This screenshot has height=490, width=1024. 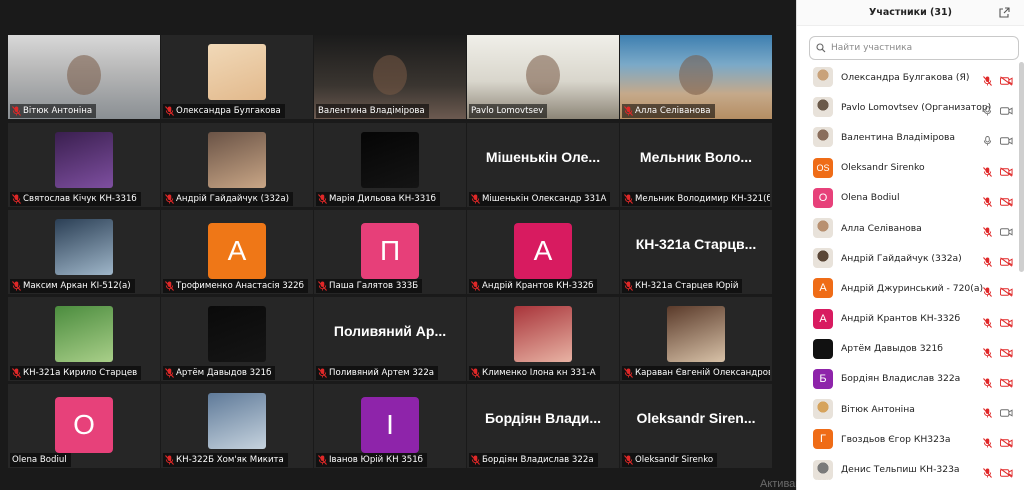 I want to click on video-tile: Клименко Ілона кн 331-А, so click(x=543, y=339).